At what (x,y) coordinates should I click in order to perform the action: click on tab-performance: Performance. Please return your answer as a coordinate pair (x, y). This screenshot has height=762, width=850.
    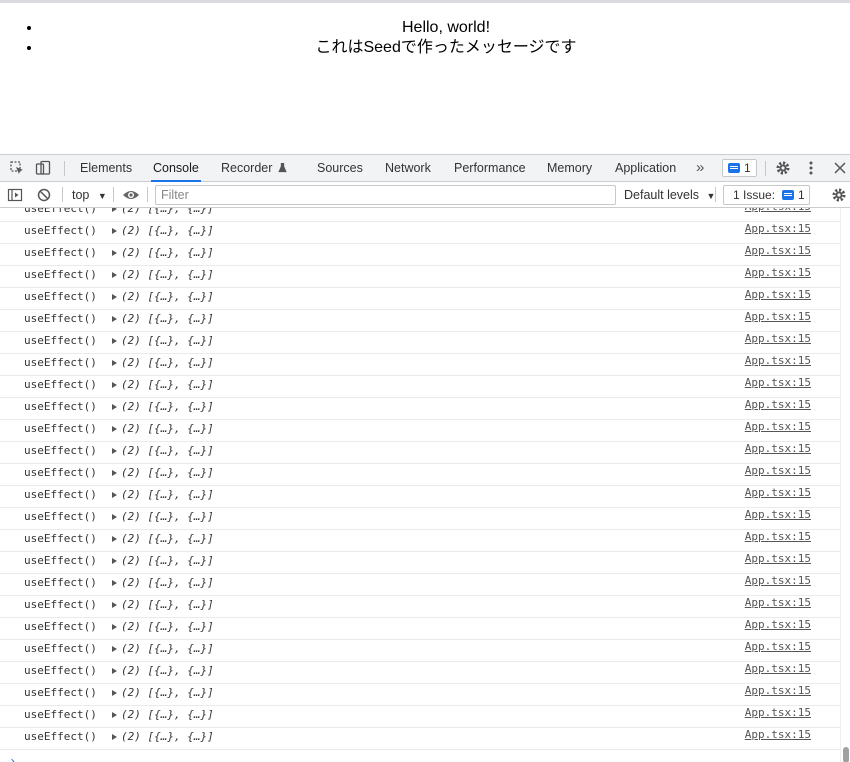
    Looking at the image, I should click on (490, 168).